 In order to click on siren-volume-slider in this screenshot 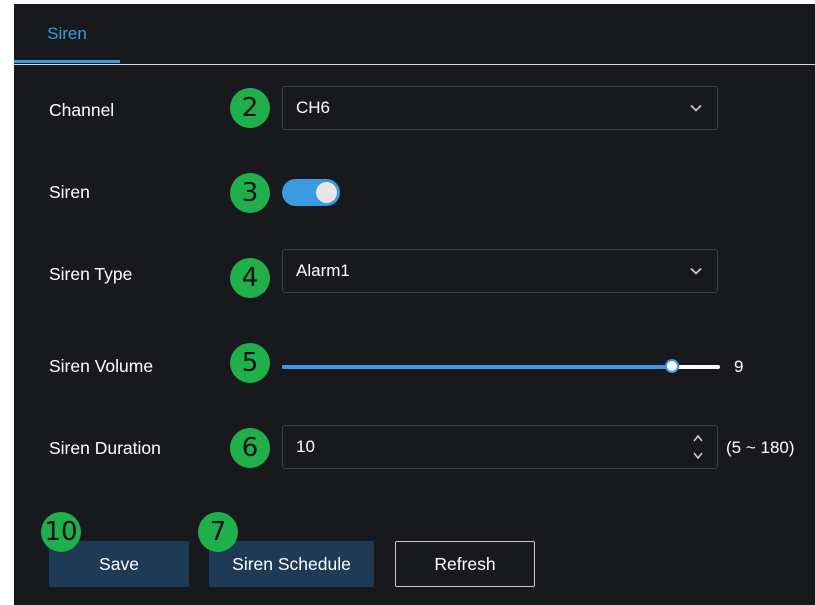, I will do `click(501, 366)`.